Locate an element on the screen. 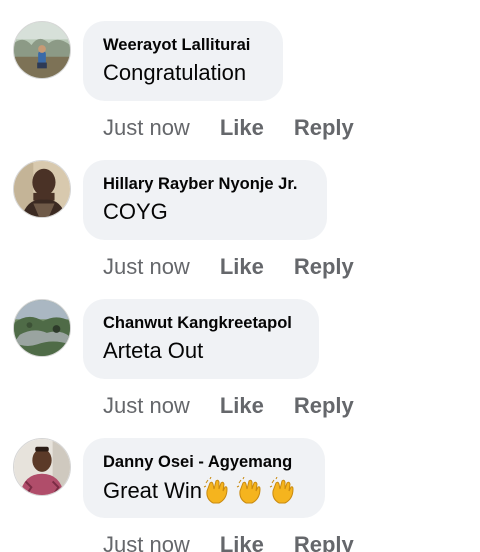 The image size is (480, 552). comment-text: Congratulation is located at coordinates (174, 73).